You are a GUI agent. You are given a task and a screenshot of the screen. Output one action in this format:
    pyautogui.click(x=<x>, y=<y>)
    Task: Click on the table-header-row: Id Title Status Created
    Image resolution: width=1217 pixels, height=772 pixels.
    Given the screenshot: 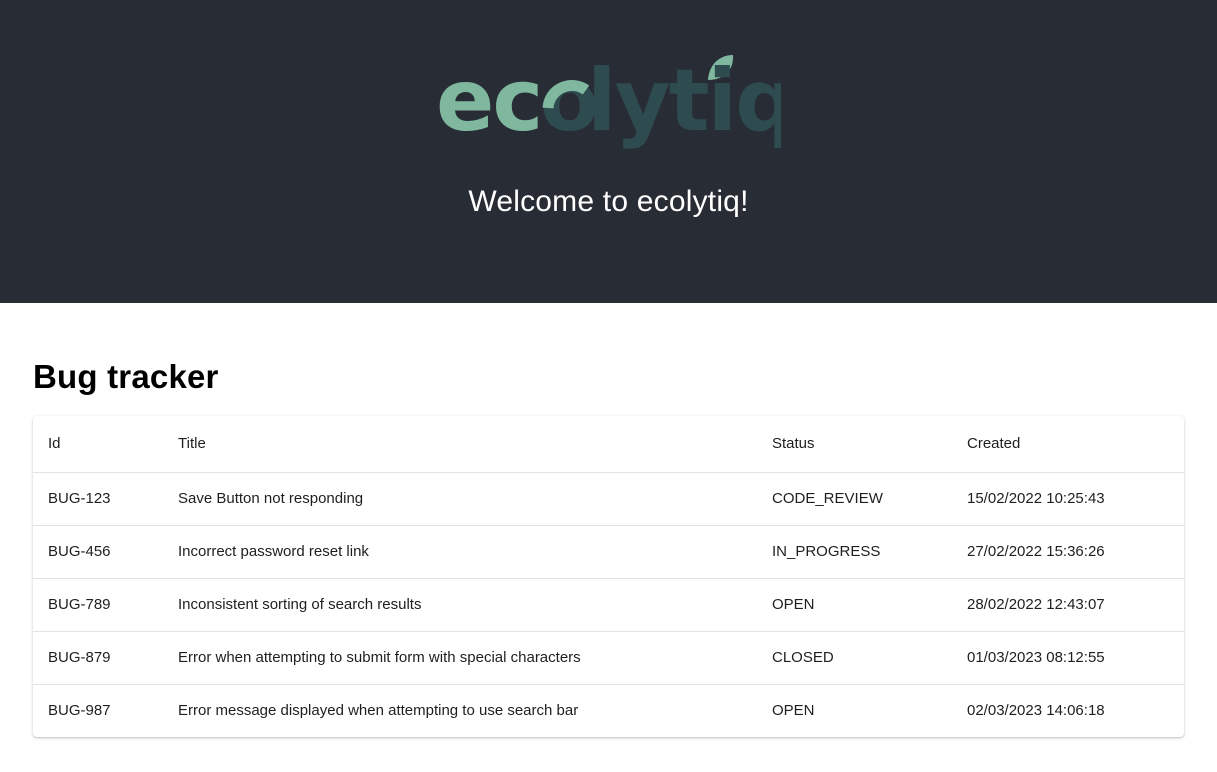 What is the action you would take?
    pyautogui.click(x=608, y=444)
    